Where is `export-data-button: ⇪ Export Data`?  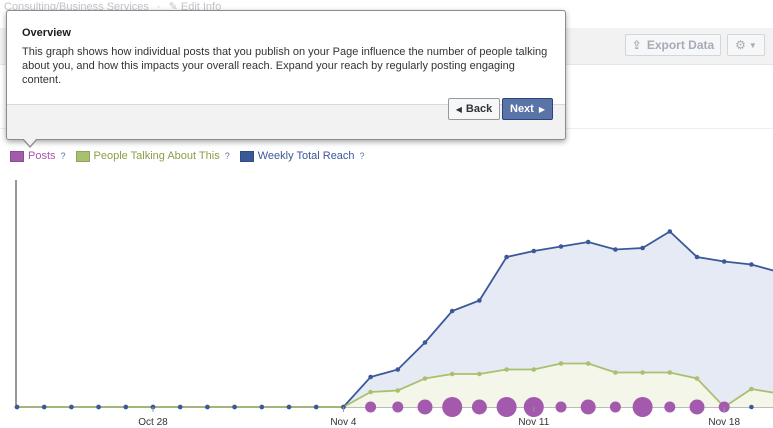
export-data-button: ⇪ Export Data is located at coordinates (673, 45).